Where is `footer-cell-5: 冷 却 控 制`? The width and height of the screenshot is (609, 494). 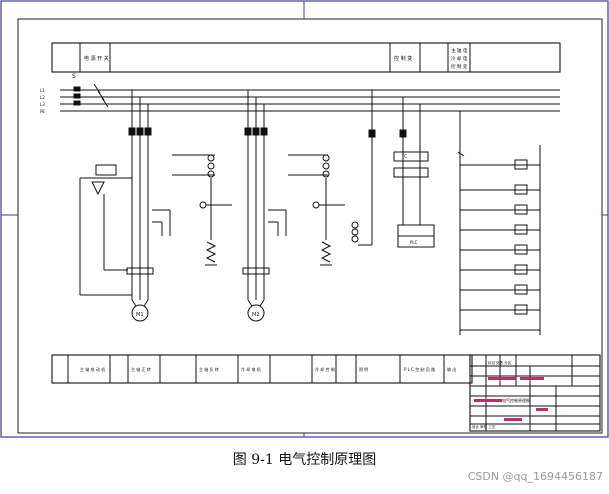 footer-cell-5: 冷 却 控 制 is located at coordinates (325, 369).